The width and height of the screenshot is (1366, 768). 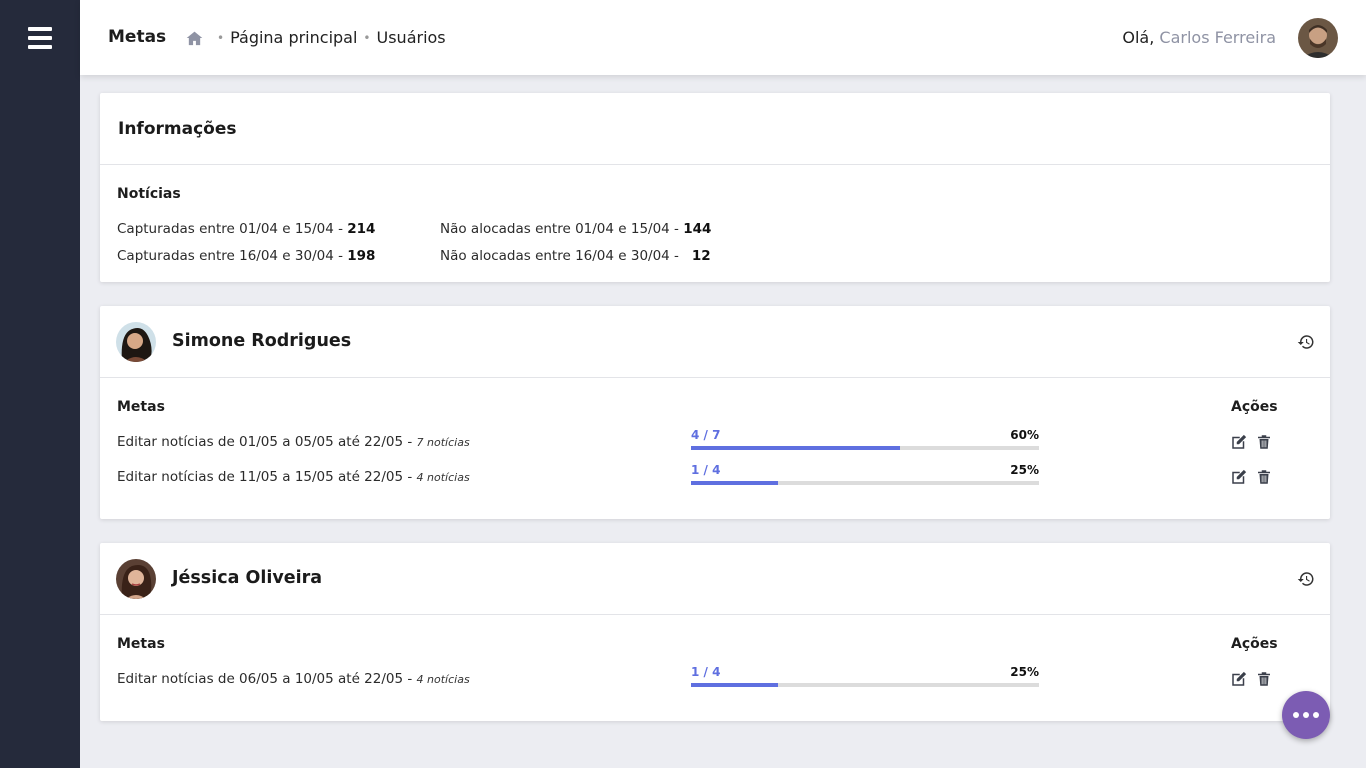 What do you see at coordinates (194, 38) in the screenshot?
I see `home-icon` at bounding box center [194, 38].